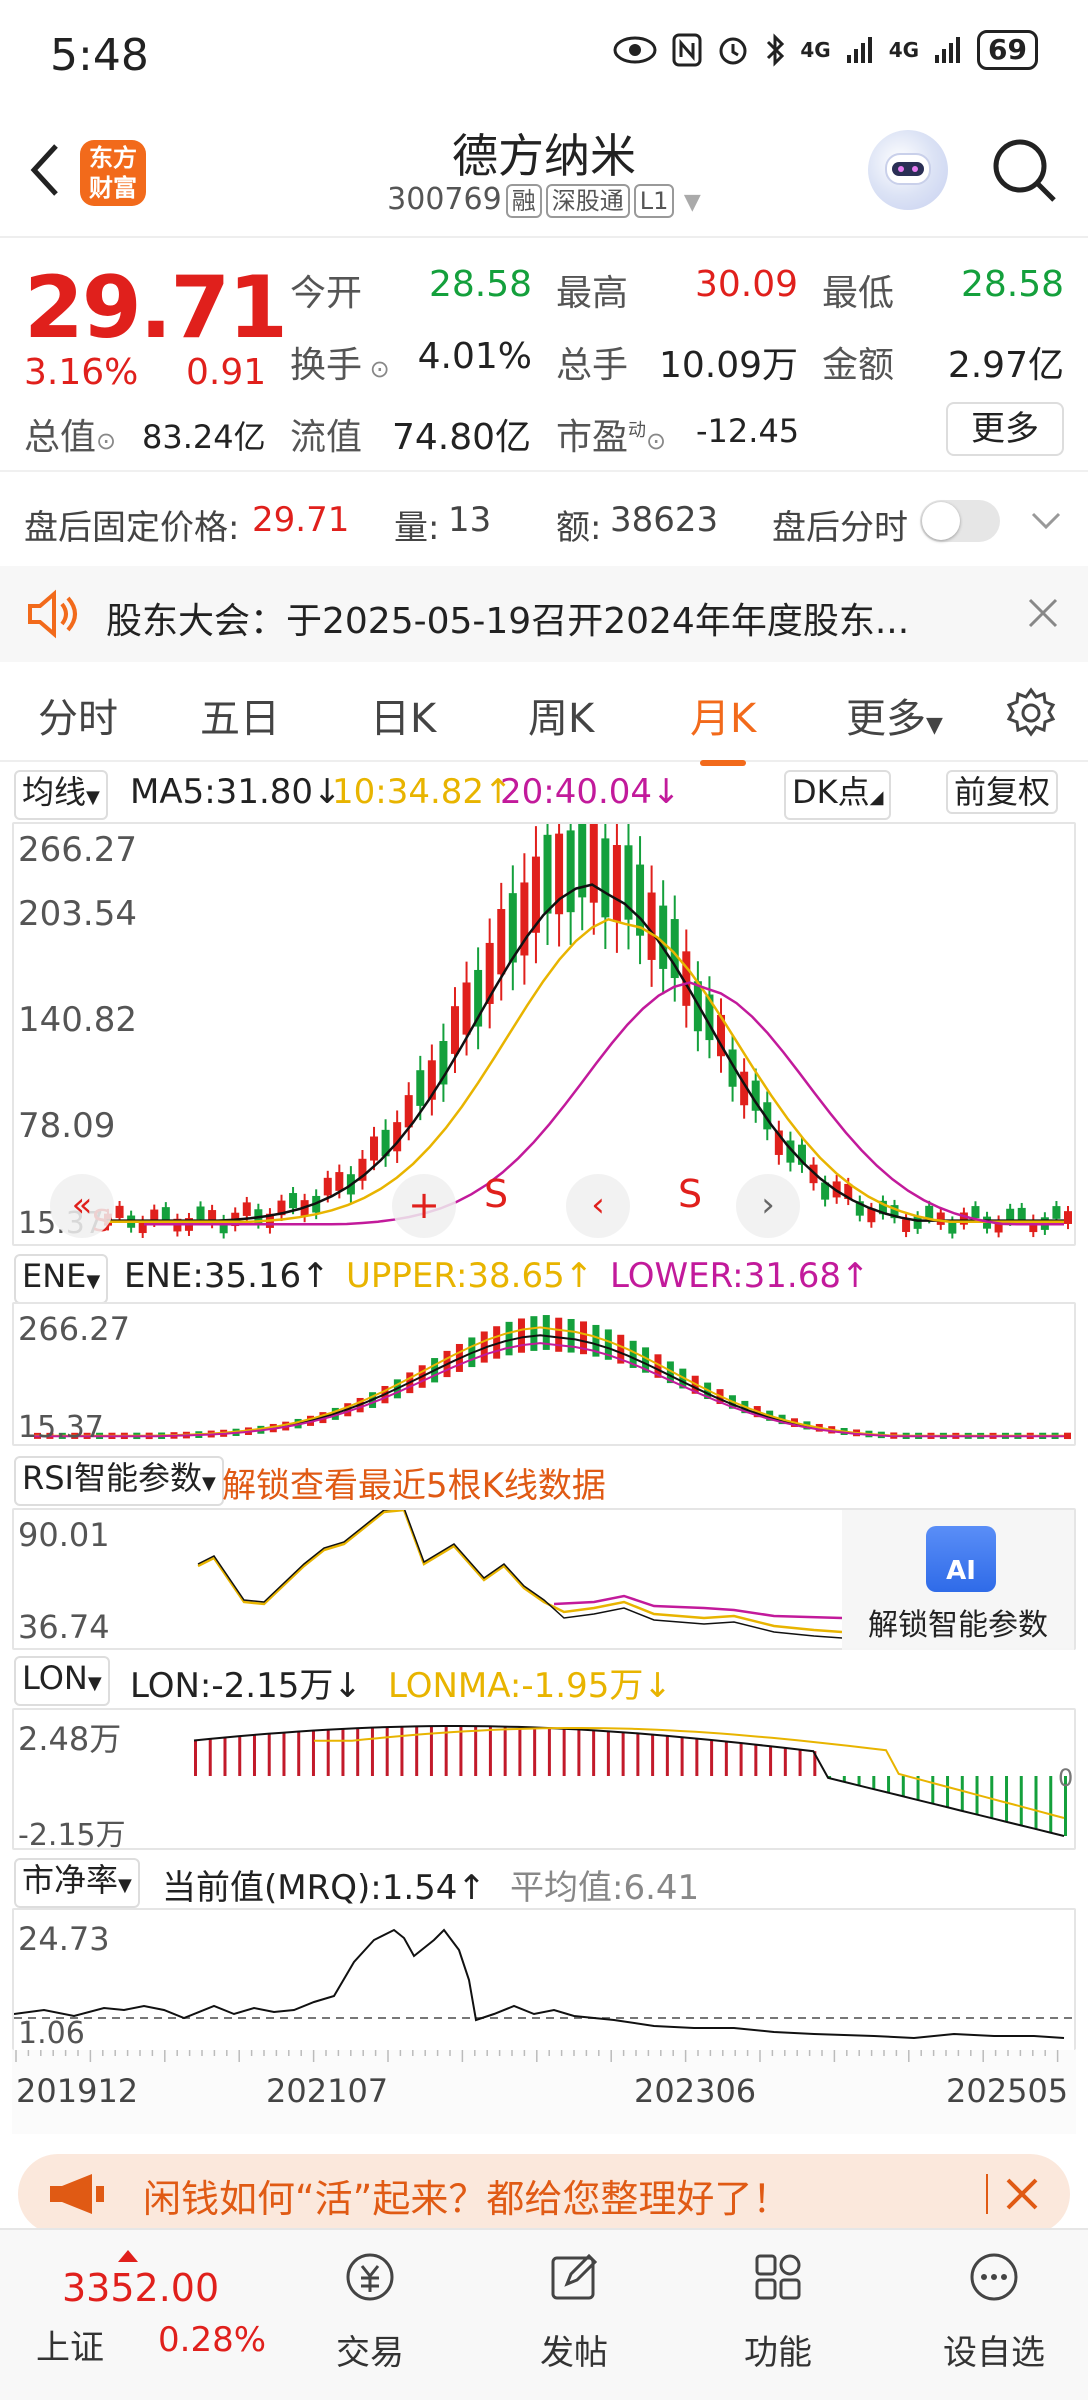 The height and width of the screenshot is (2400, 1088). Describe the element at coordinates (240, 715) in the screenshot. I see `tab-five-day: 五日` at that location.